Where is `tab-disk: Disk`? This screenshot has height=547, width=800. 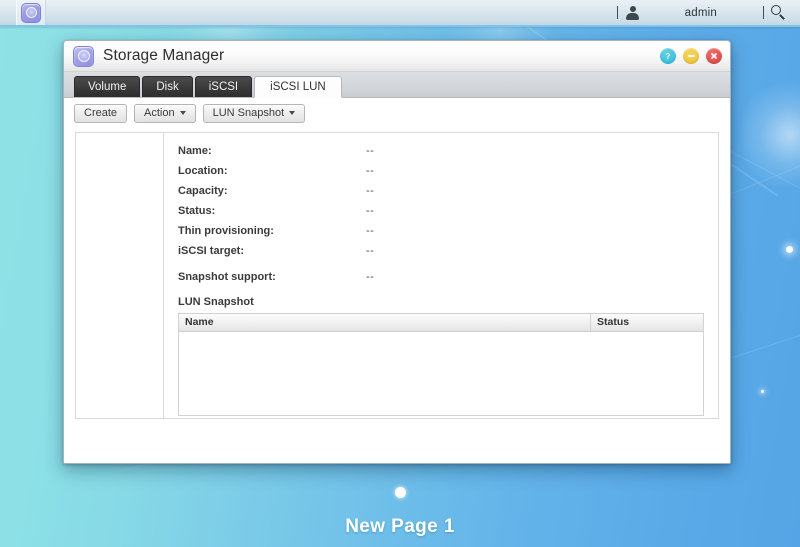
tab-disk: Disk is located at coordinates (167, 86).